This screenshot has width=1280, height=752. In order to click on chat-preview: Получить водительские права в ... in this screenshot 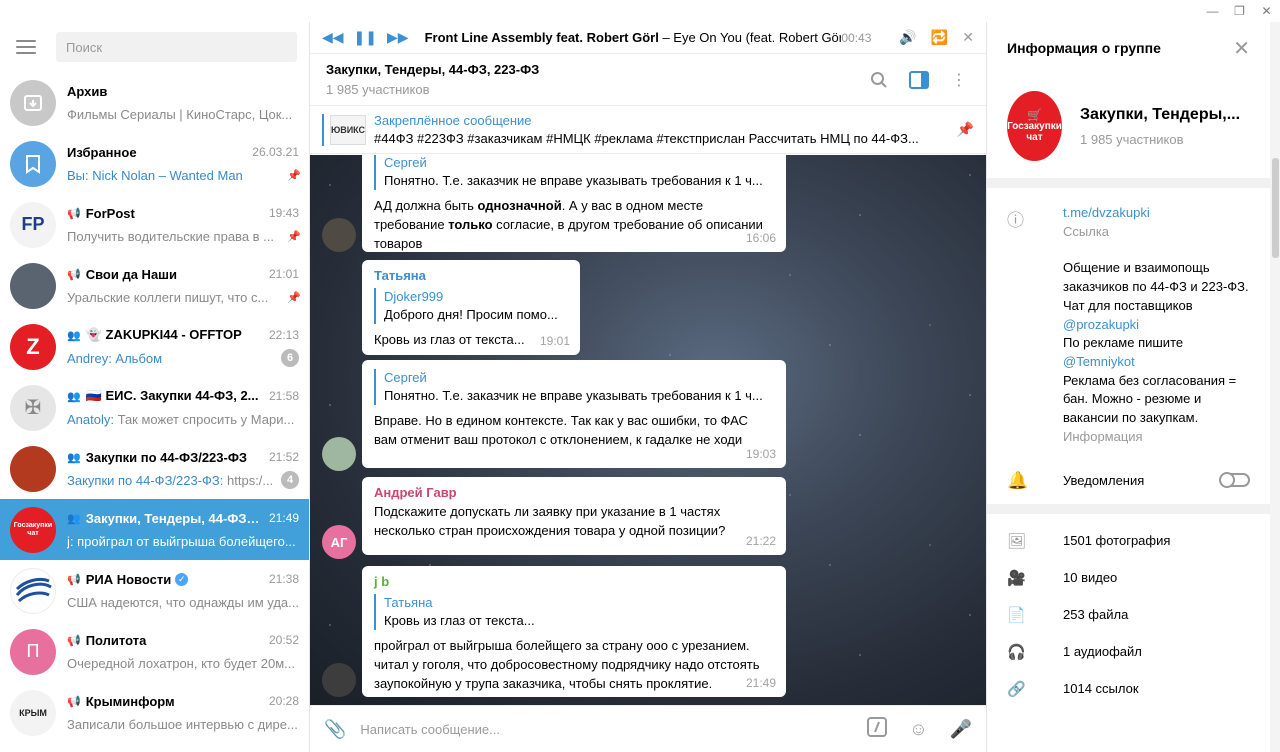, I will do `click(171, 236)`.